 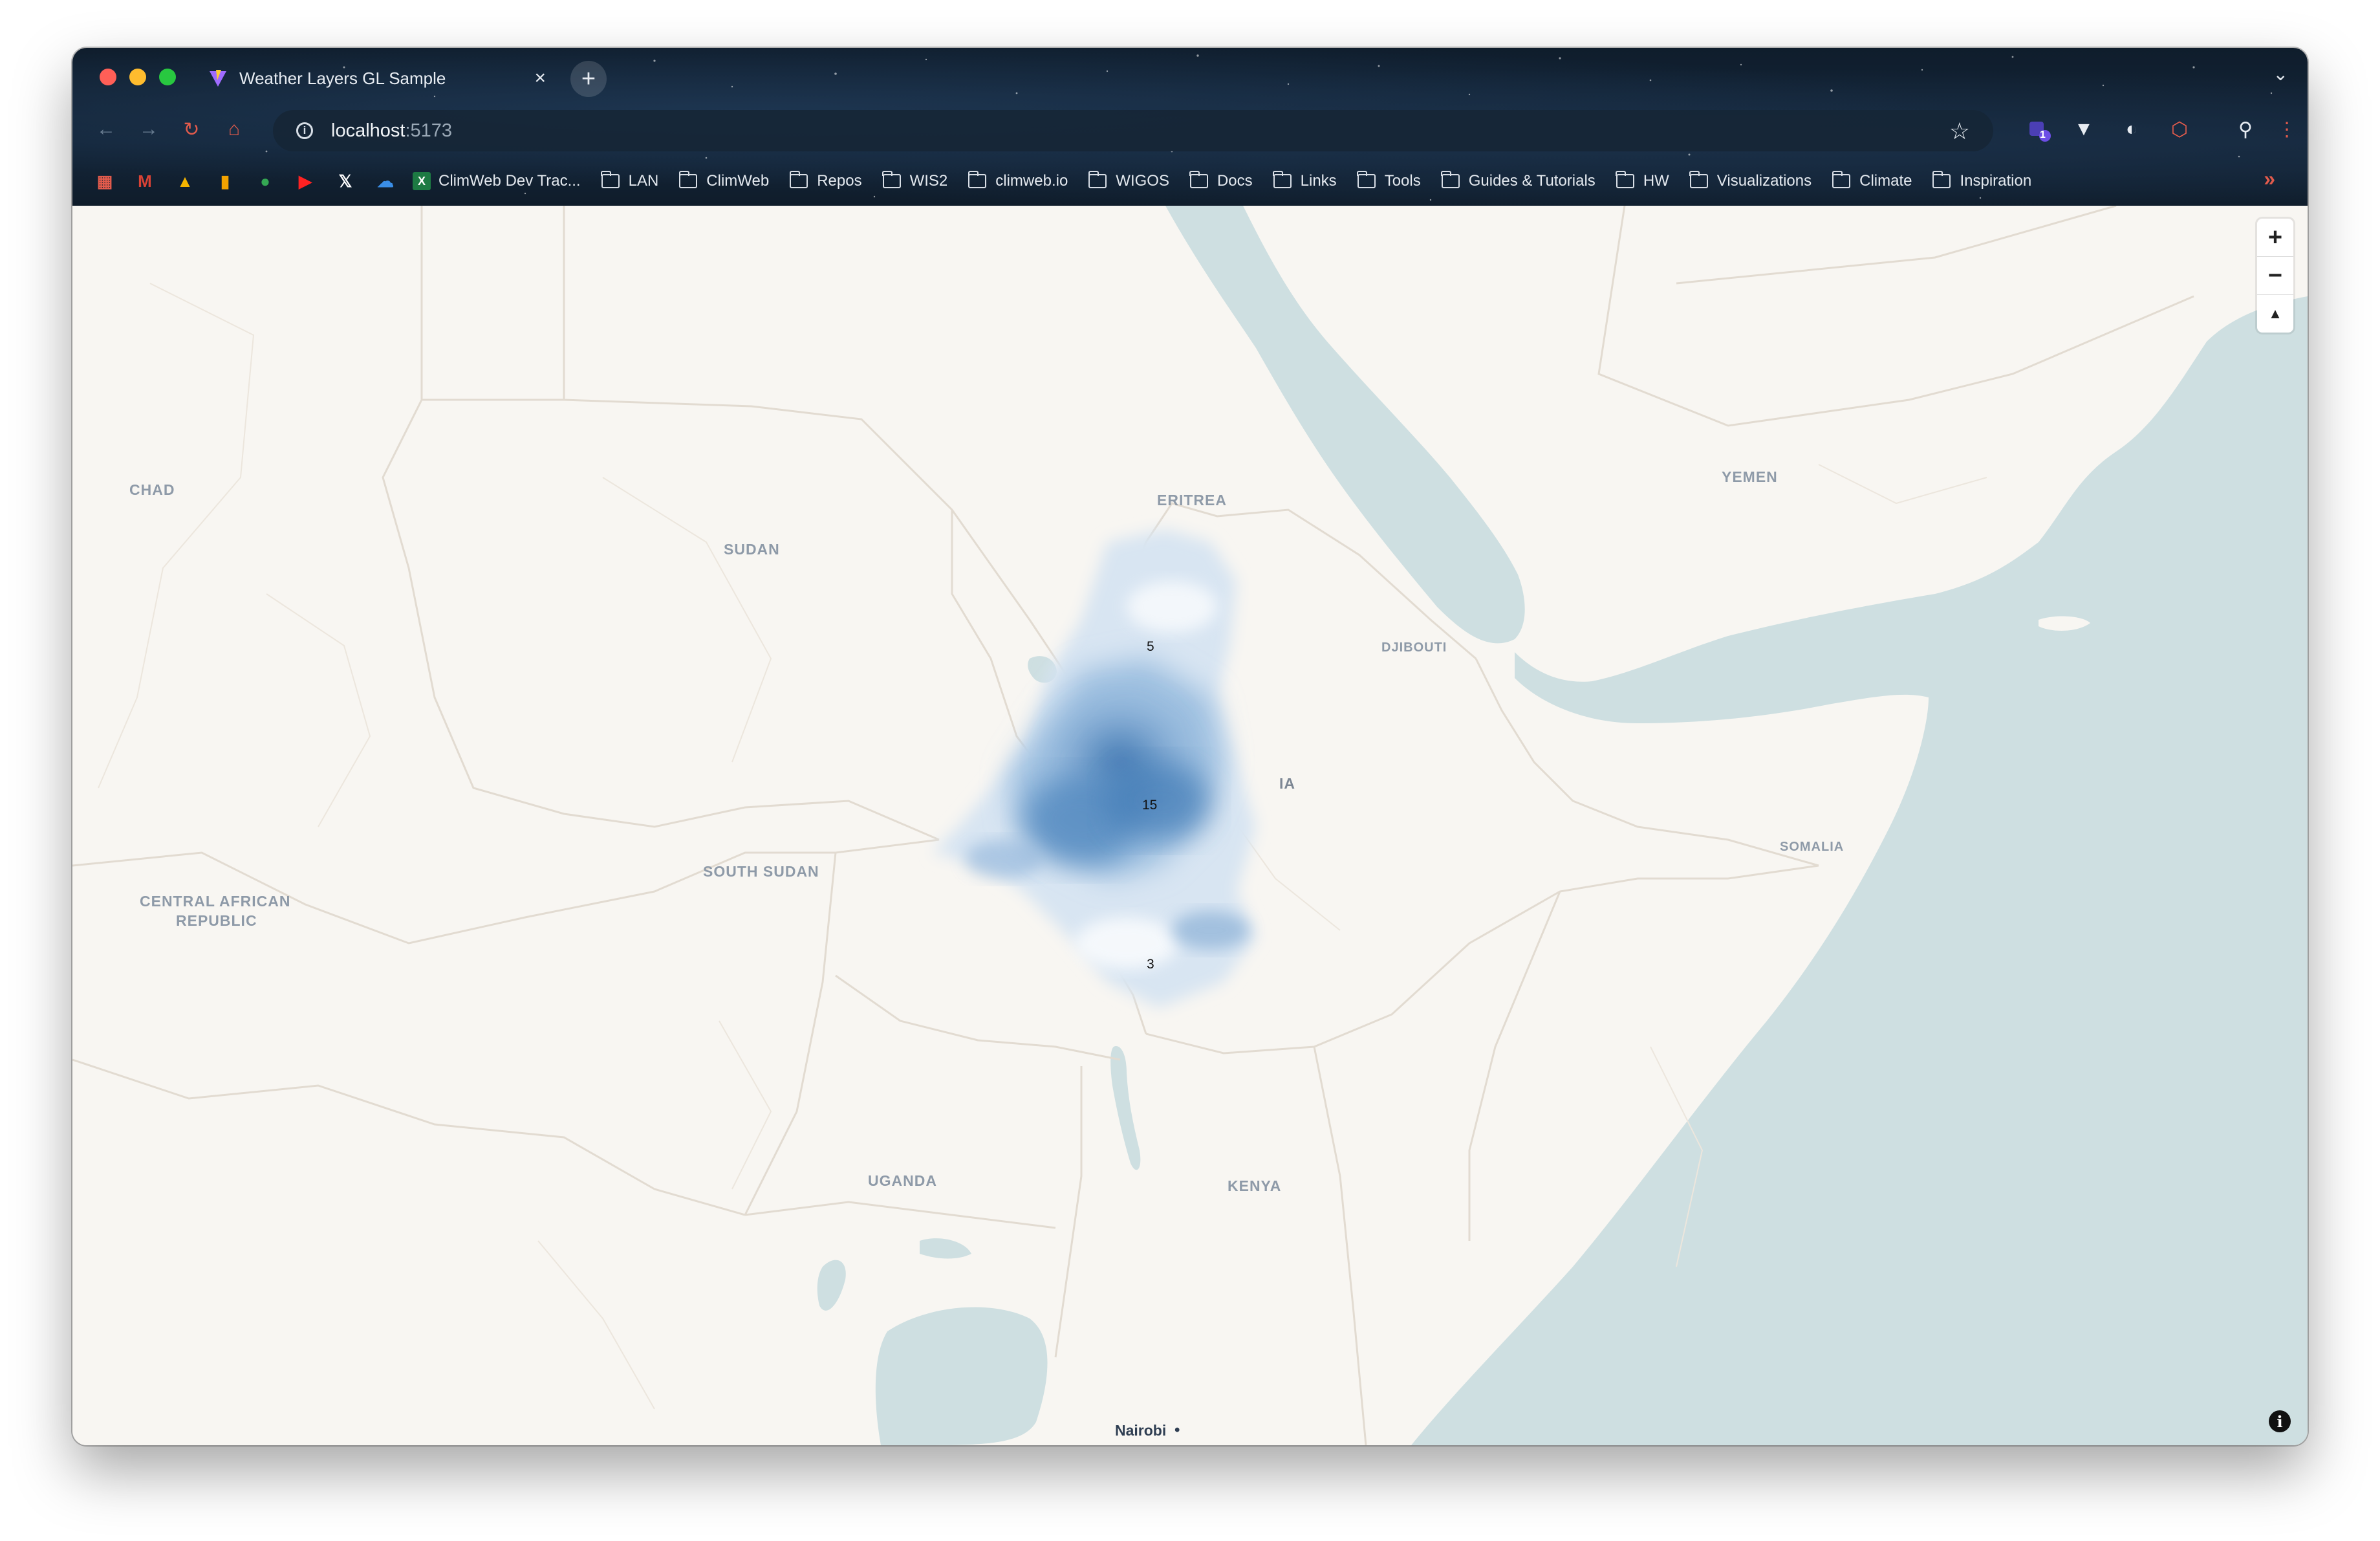 I want to click on site-info-icon: i, so click(x=304, y=130).